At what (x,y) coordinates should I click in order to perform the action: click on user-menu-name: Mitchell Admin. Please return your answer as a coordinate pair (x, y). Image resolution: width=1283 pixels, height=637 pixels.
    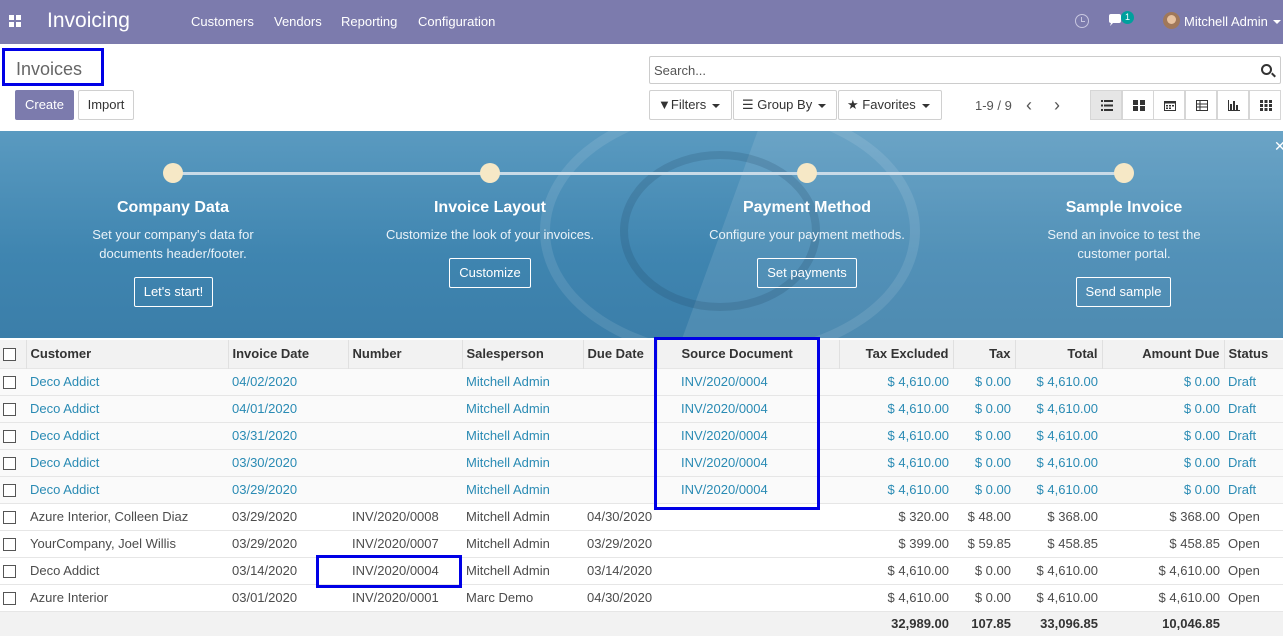
    Looking at the image, I should click on (1226, 21).